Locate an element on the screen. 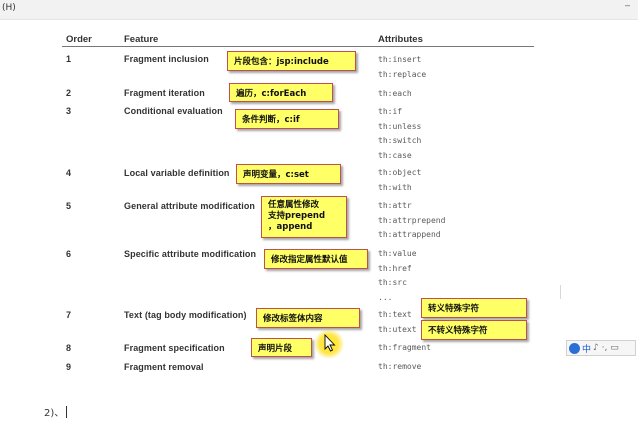 Image resolution: width=638 pixels, height=423 pixels. note-fragment-iteration: 遍历，c:forEach is located at coordinates (281, 92).